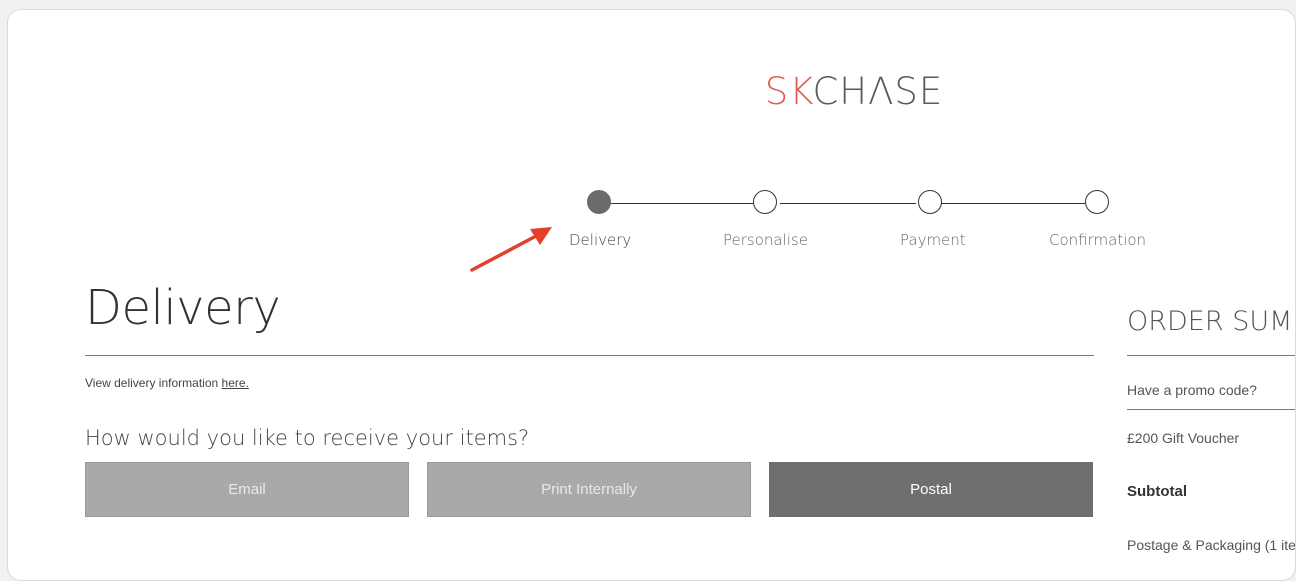  Describe the element at coordinates (933, 240) in the screenshot. I see `step-label-payment: Payment` at that location.